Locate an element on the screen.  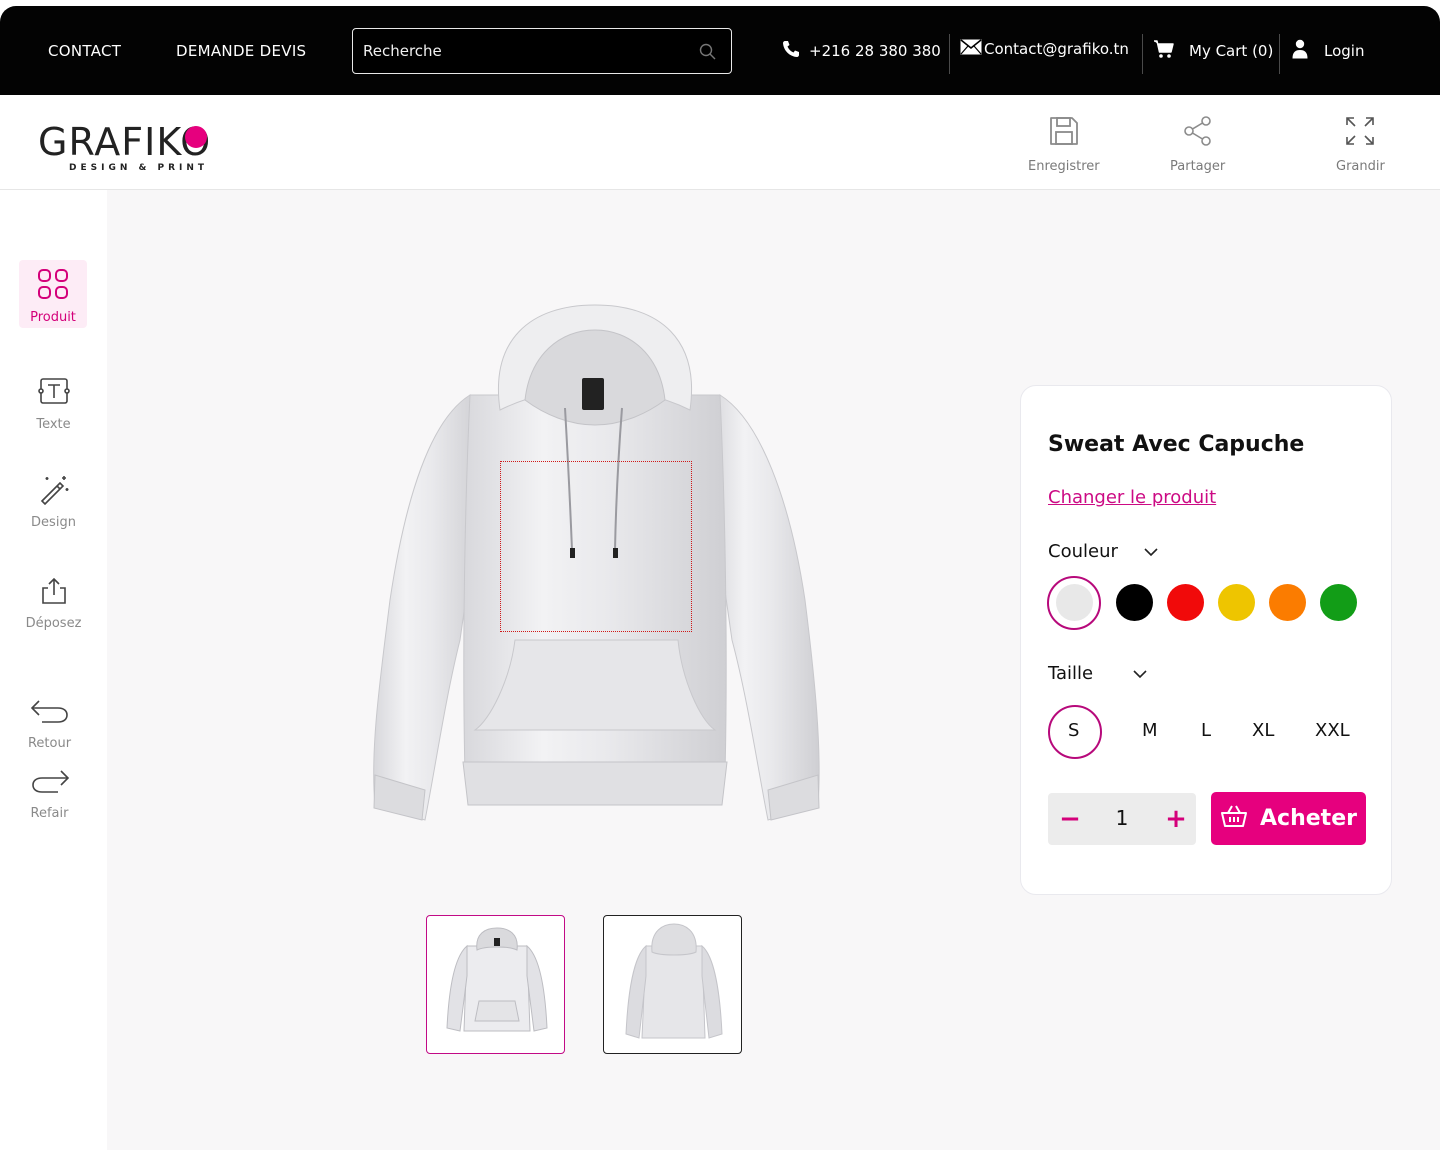
share-label: Partager is located at coordinates (1198, 166).